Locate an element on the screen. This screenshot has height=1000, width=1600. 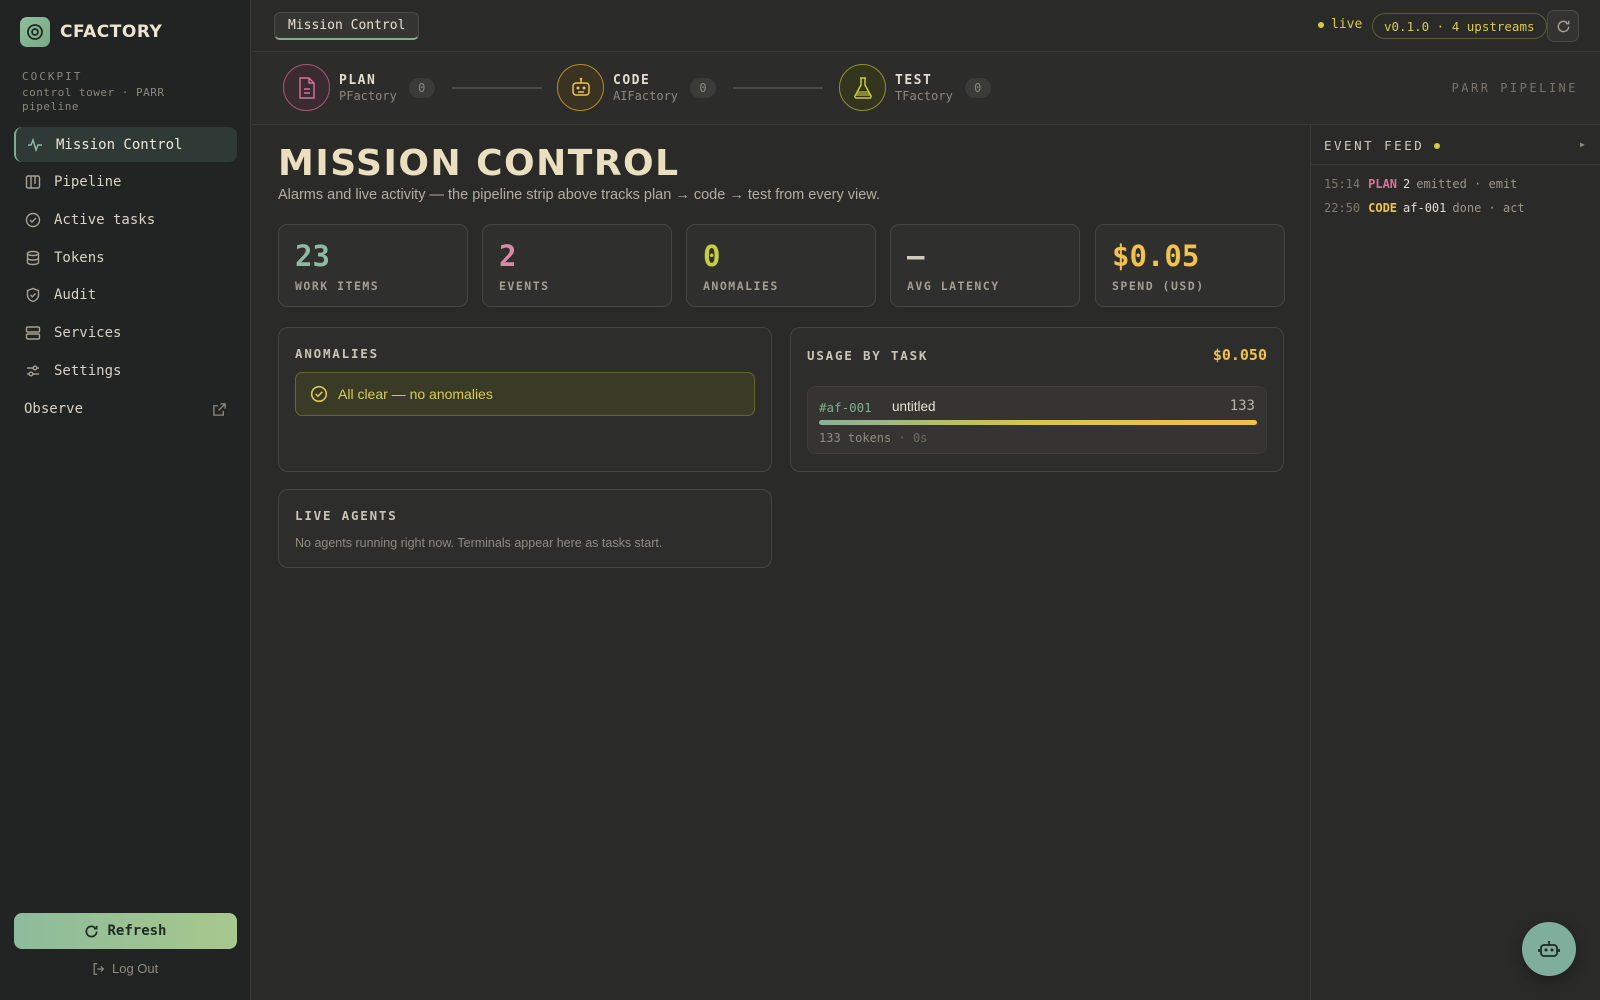
stage-name: CODE is located at coordinates (632, 80).